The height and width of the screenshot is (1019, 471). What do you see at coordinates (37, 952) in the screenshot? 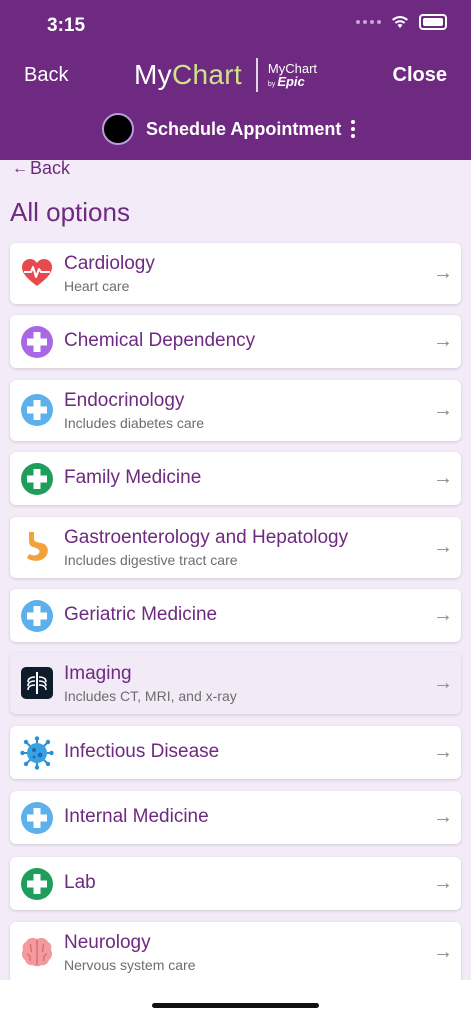
I see `brain-icon` at bounding box center [37, 952].